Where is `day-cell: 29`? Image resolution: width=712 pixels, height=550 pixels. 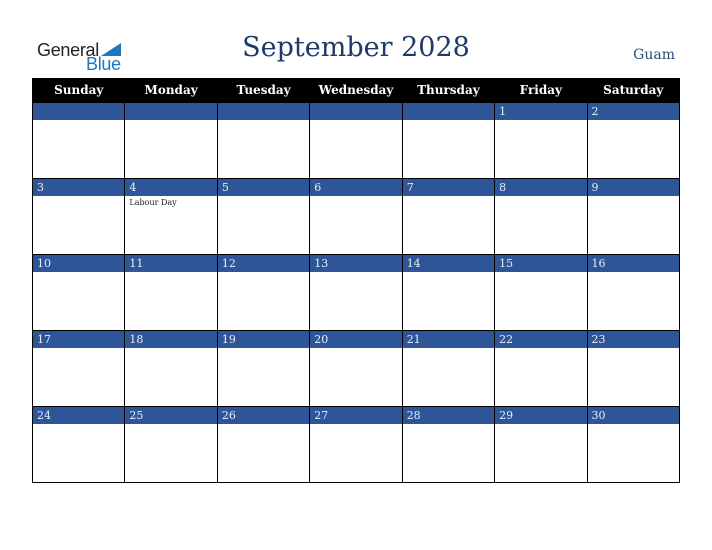
day-cell: 29 is located at coordinates (541, 444).